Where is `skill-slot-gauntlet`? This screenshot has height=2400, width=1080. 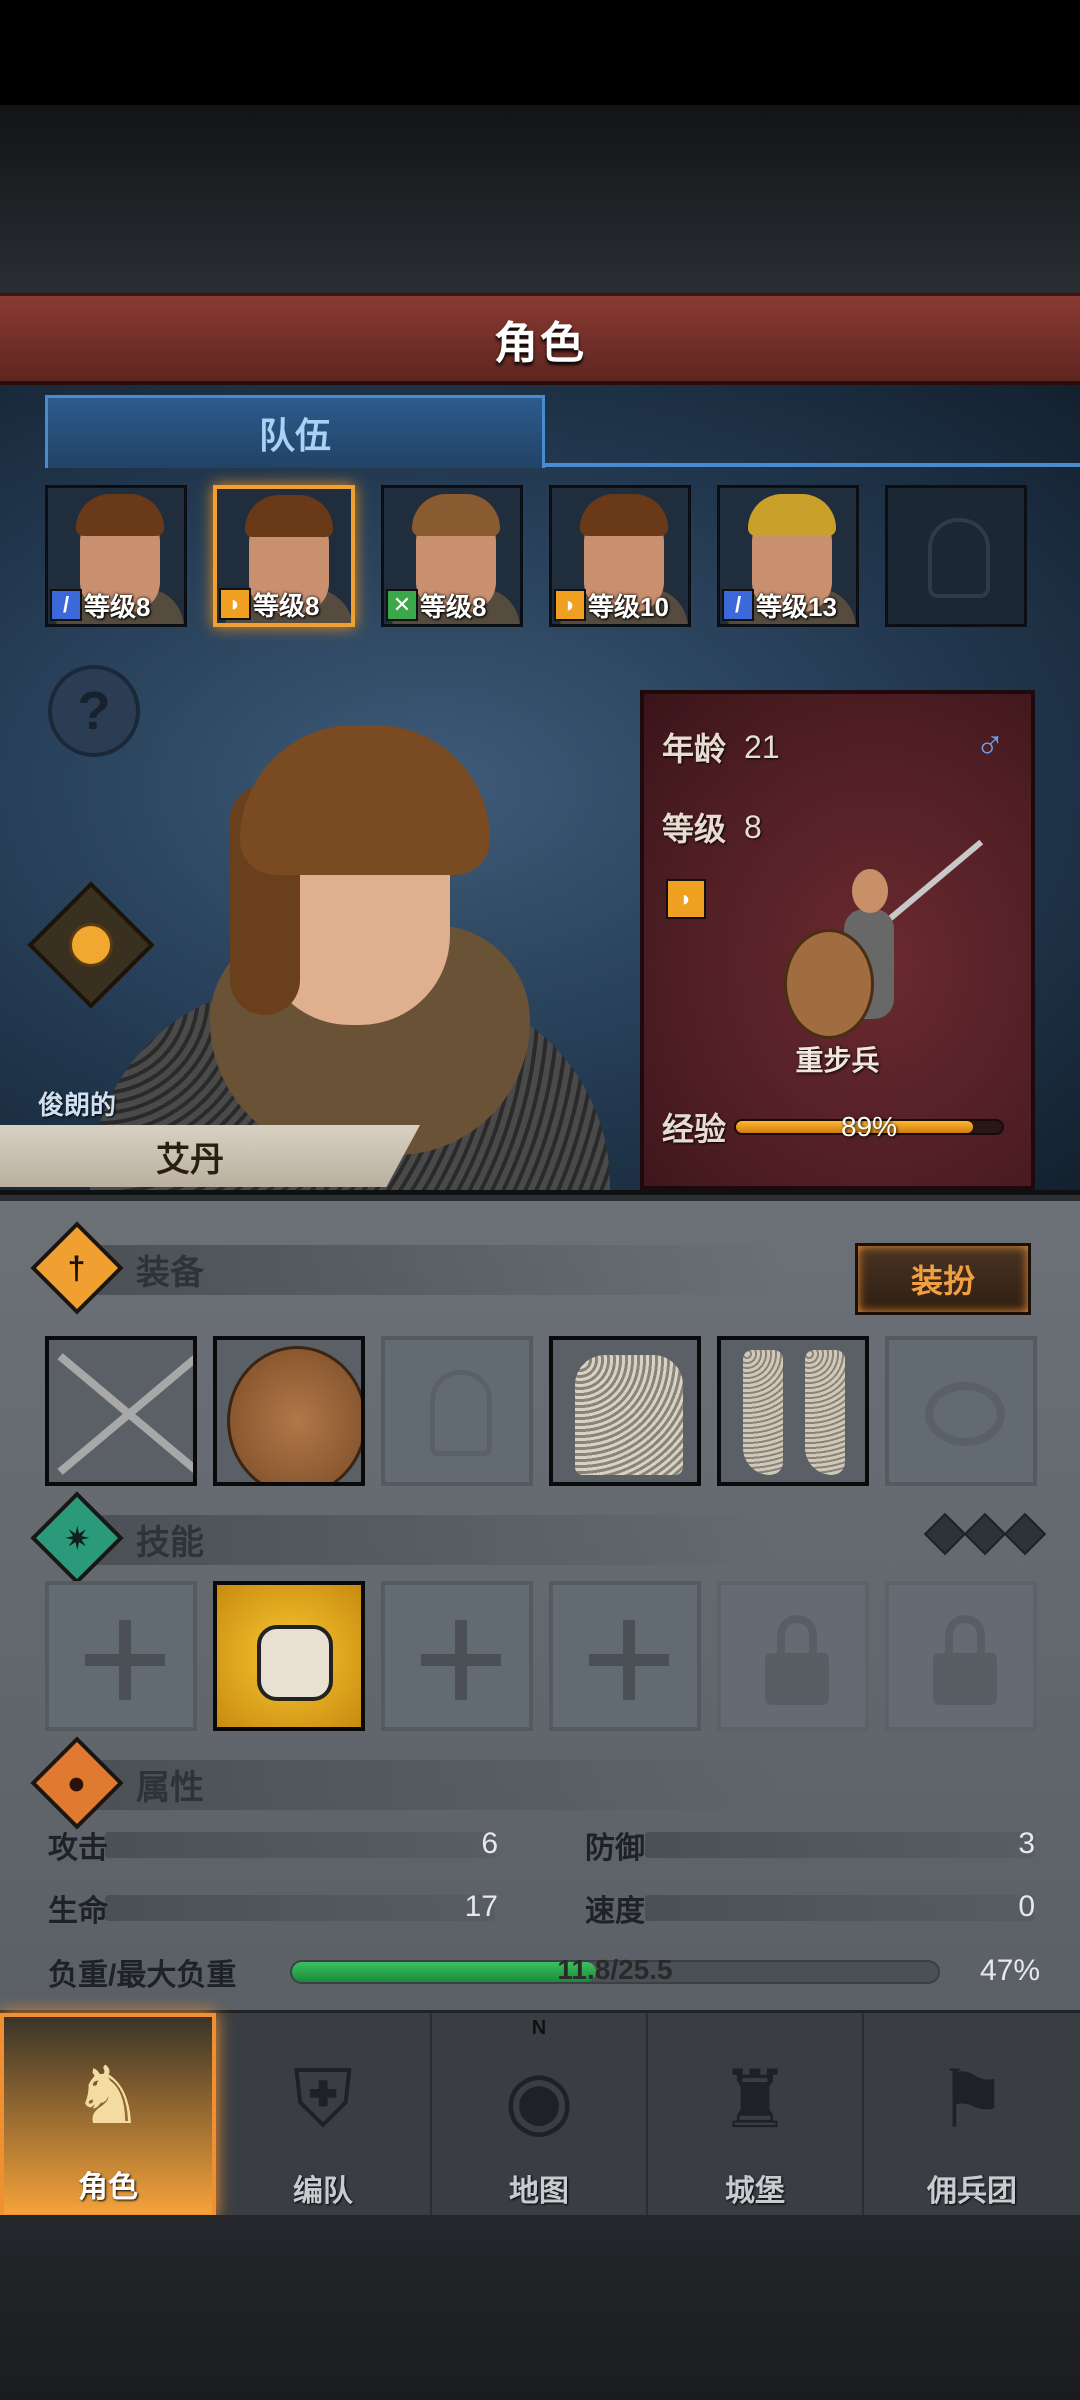
skill-slot-gauntlet is located at coordinates (289, 1656).